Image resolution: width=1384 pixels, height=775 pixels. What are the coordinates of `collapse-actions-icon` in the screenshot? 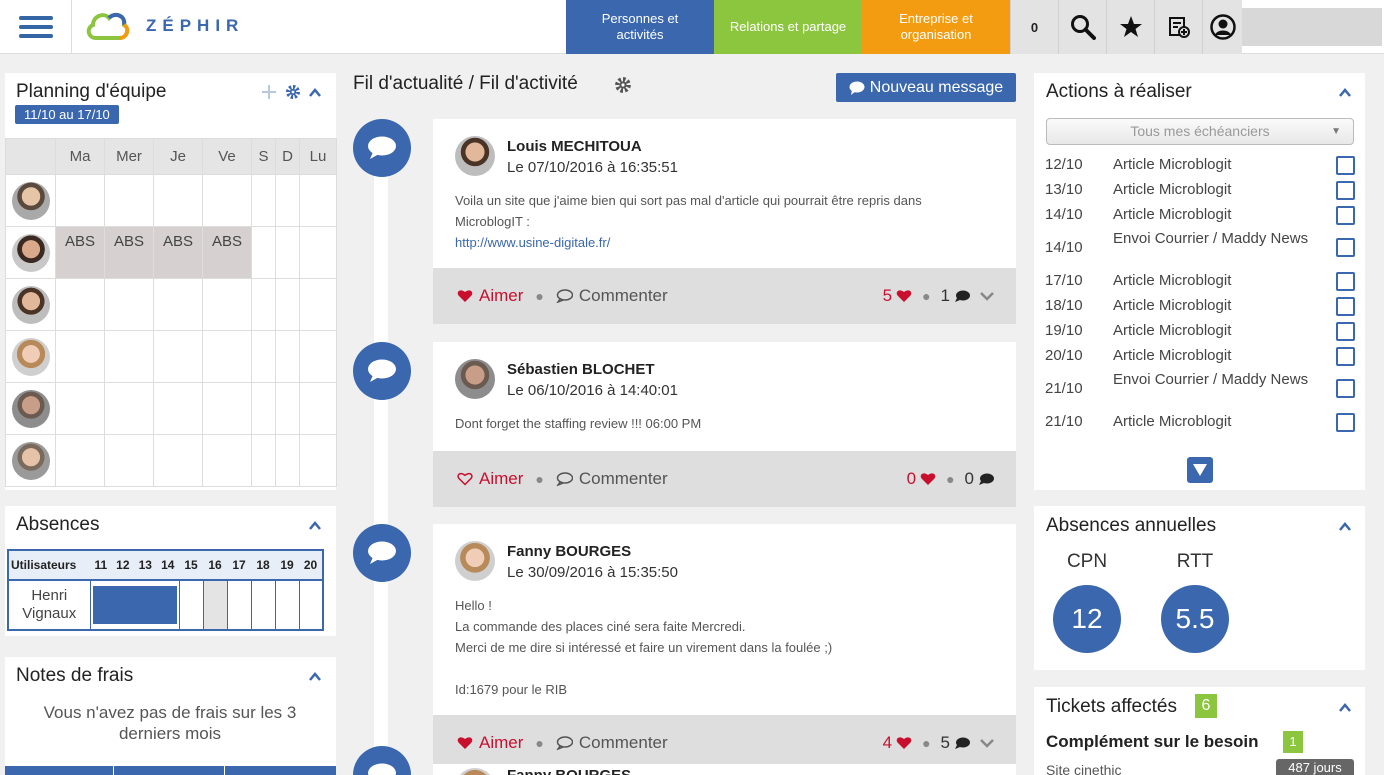 It's located at (1345, 93).